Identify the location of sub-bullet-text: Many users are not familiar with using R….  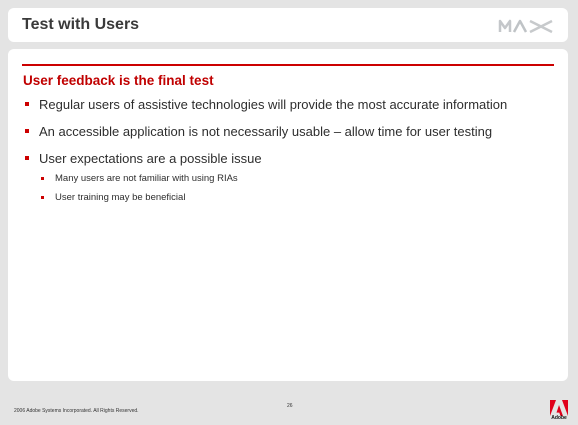
(146, 178).